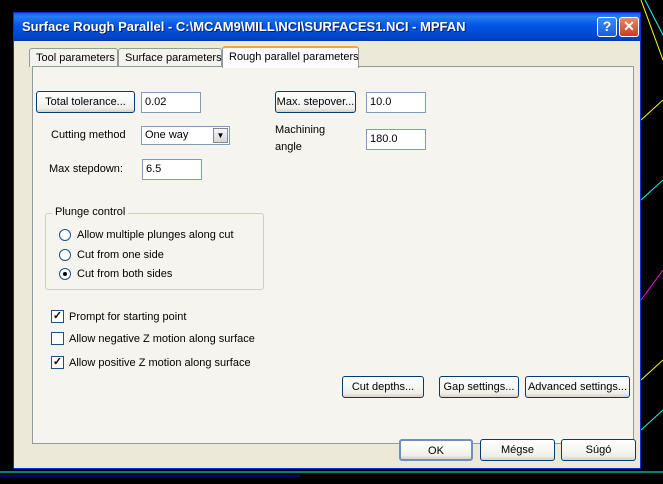 The image size is (663, 484). I want to click on checkbox-prompt-starting-point-label: Prompt for starting point, so click(128, 317).